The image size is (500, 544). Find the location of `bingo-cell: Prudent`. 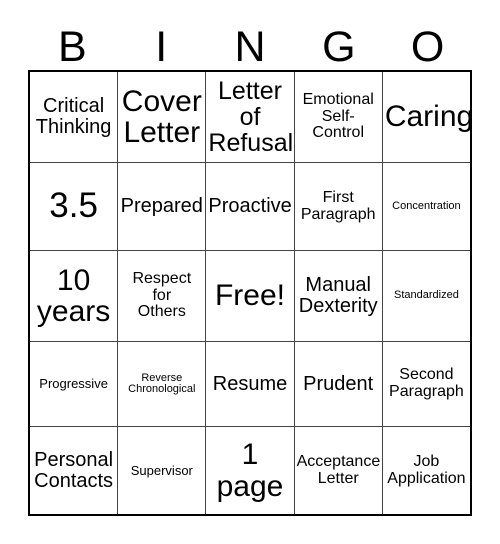

bingo-cell: Prudent is located at coordinates (338, 384).